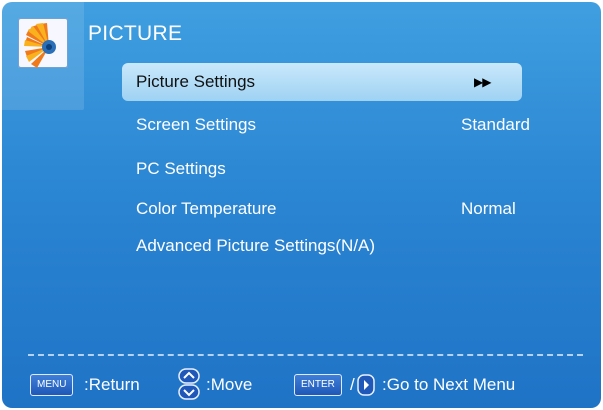 The height and width of the screenshot is (410, 603). What do you see at coordinates (322, 169) in the screenshot?
I see `menu-item-pc-settings: PC Settings` at bounding box center [322, 169].